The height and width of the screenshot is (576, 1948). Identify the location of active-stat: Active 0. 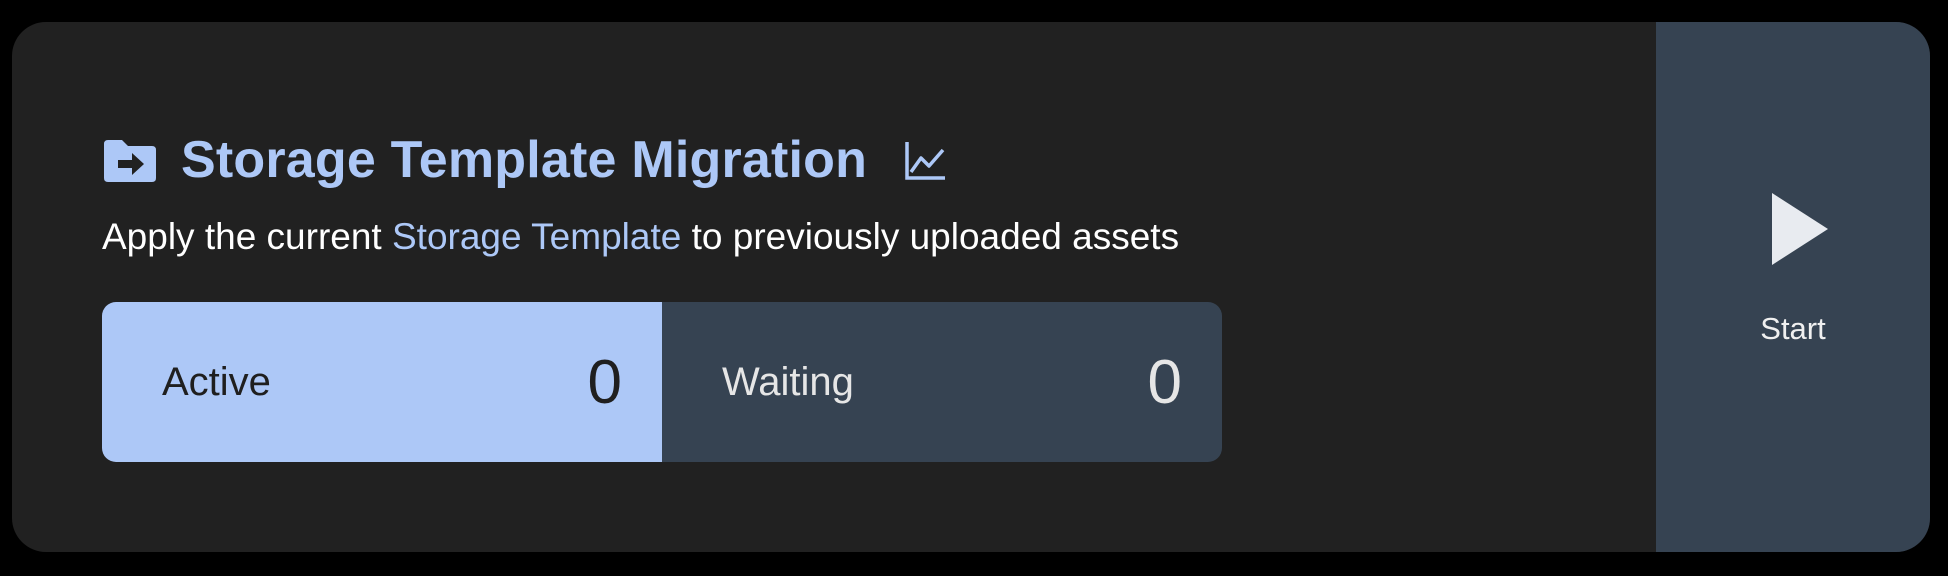
(382, 382).